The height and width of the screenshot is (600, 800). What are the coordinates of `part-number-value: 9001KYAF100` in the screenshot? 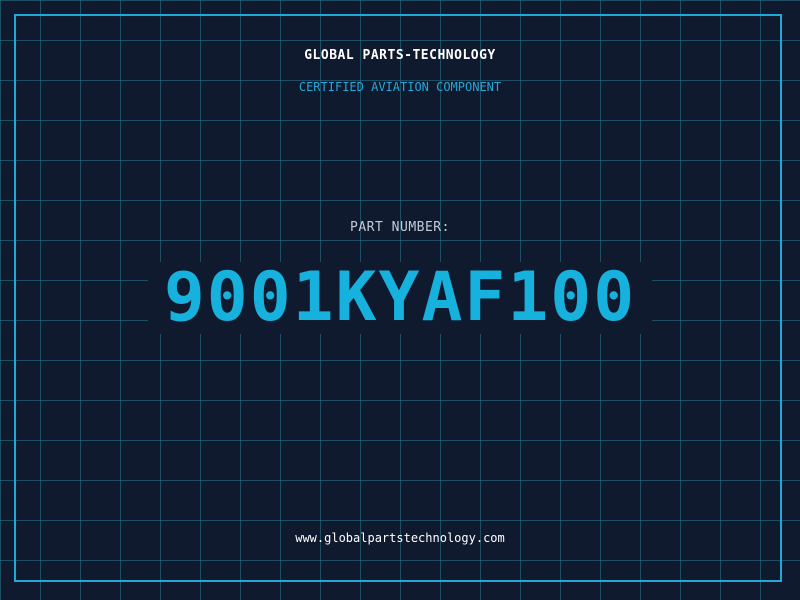 It's located at (400, 297).